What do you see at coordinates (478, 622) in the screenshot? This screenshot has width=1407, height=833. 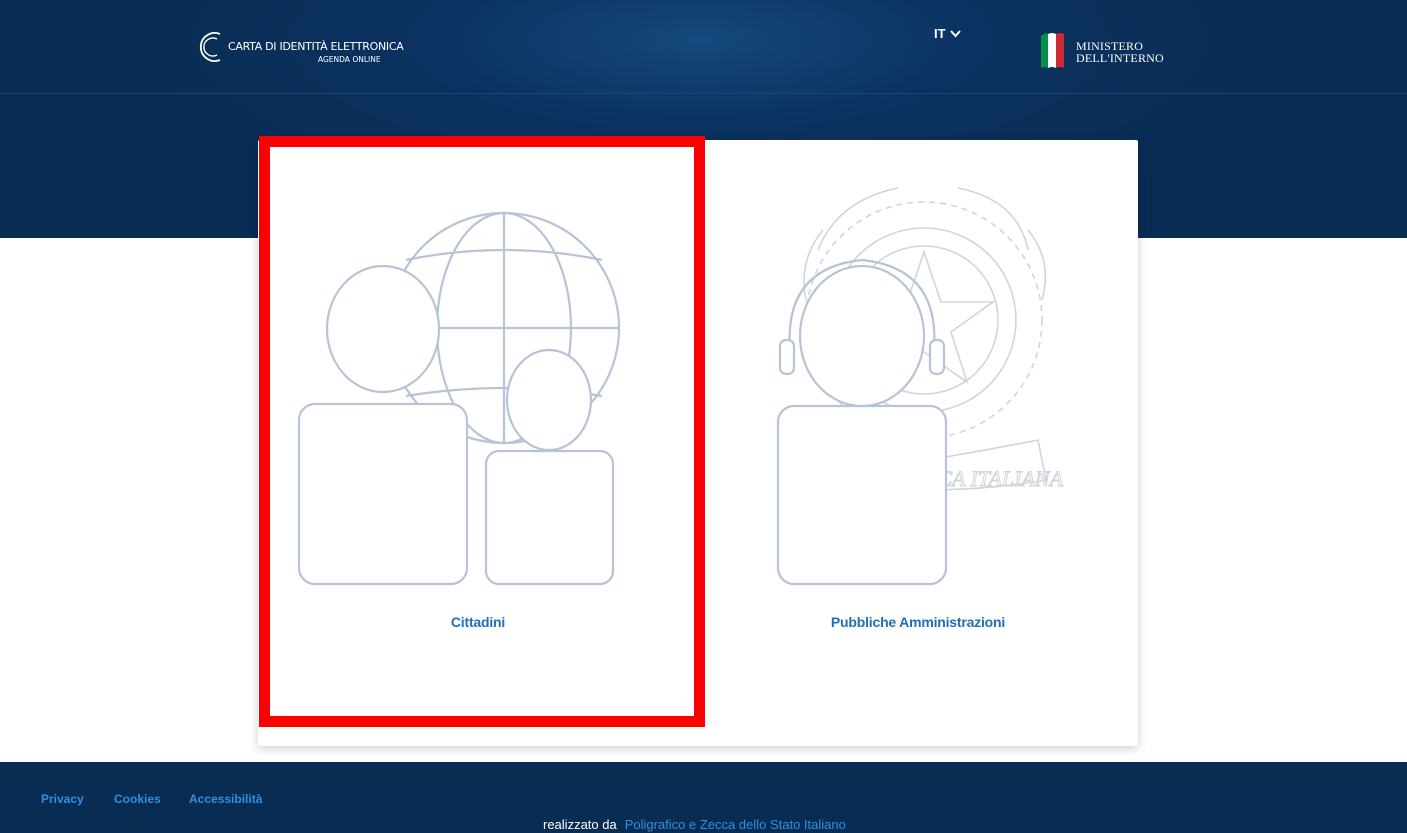 I see `cittadini-label: Cittadini` at bounding box center [478, 622].